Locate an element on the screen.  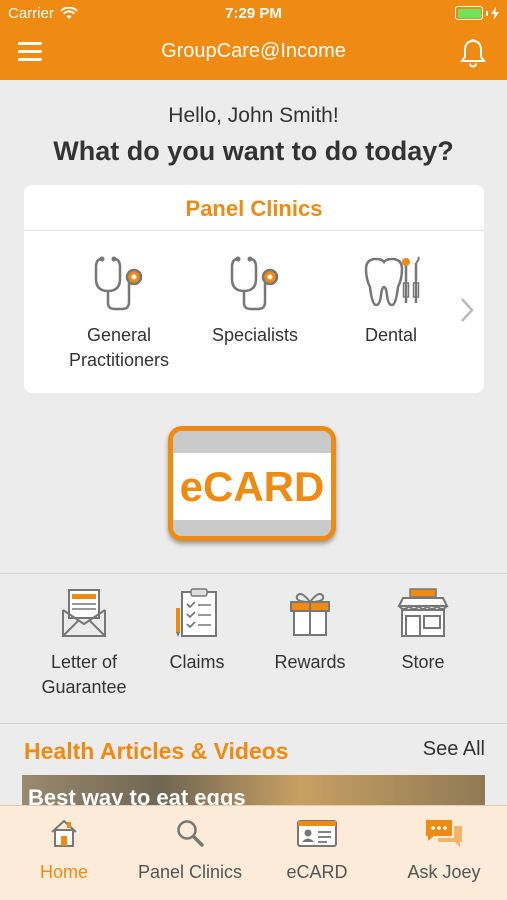
clipboard-icon is located at coordinates (196, 612).